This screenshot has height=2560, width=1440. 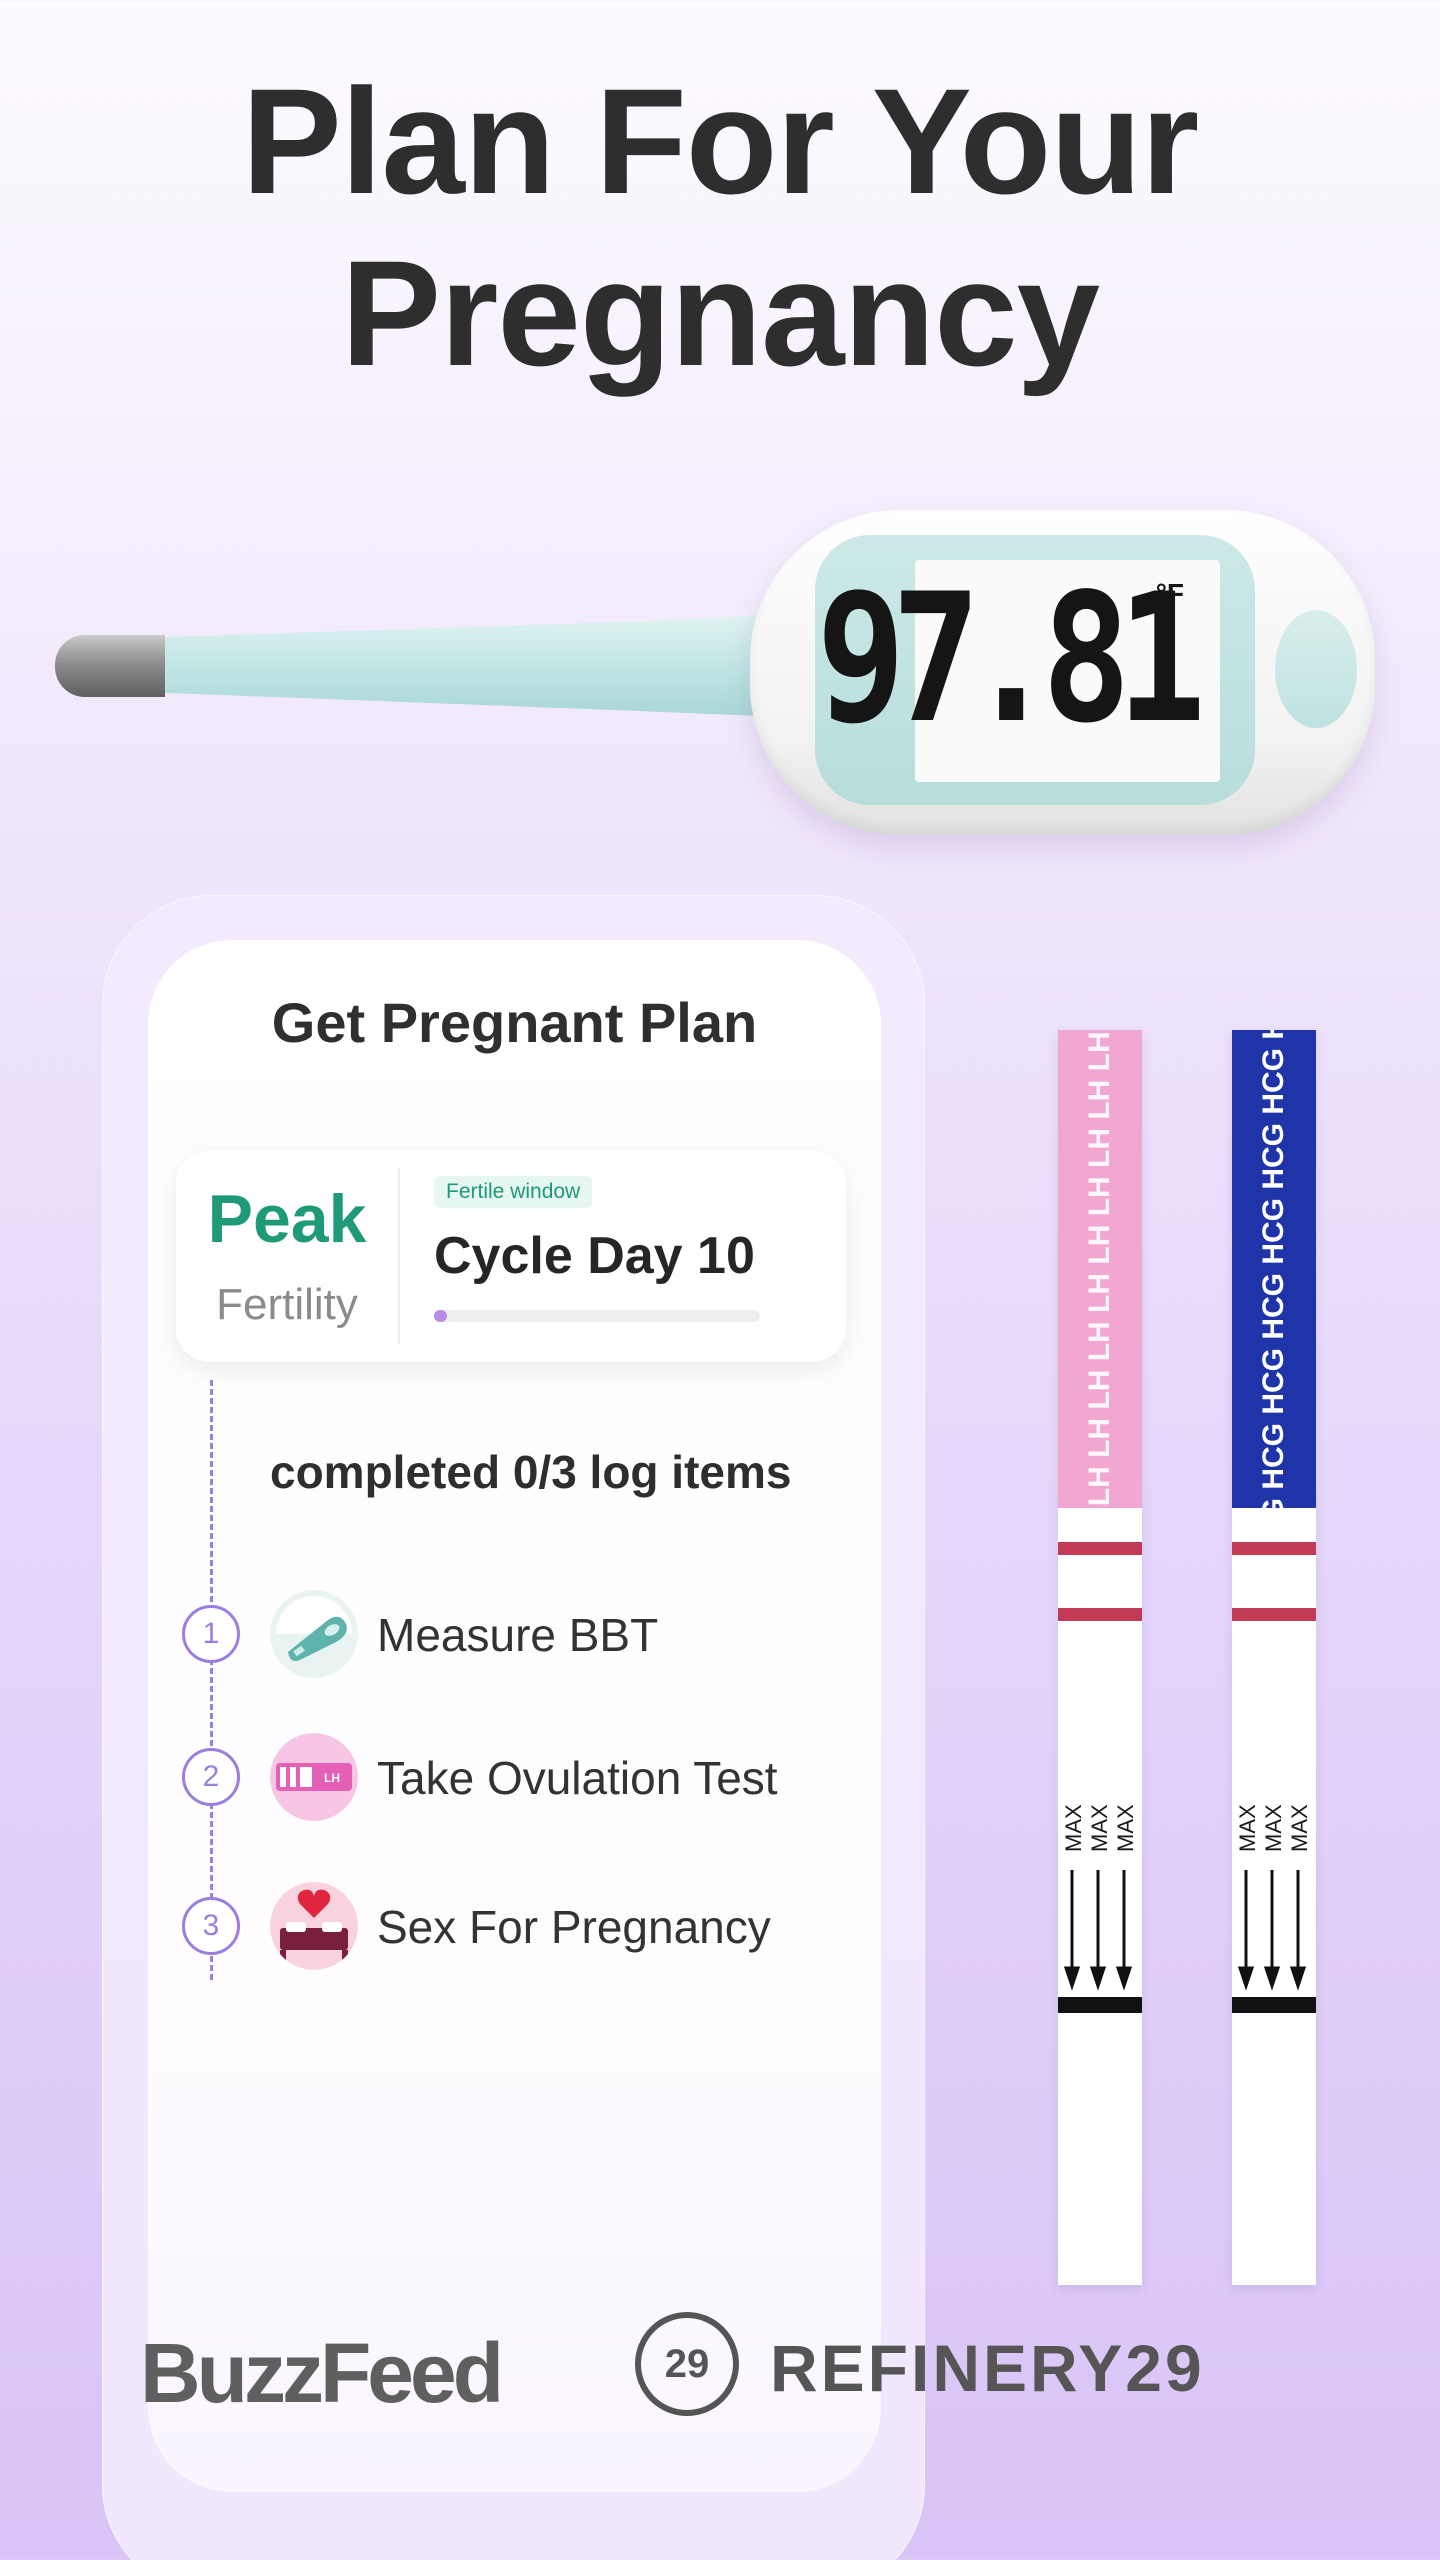 I want to click on cycle-day: Cycle Day 10, so click(x=594, y=1256).